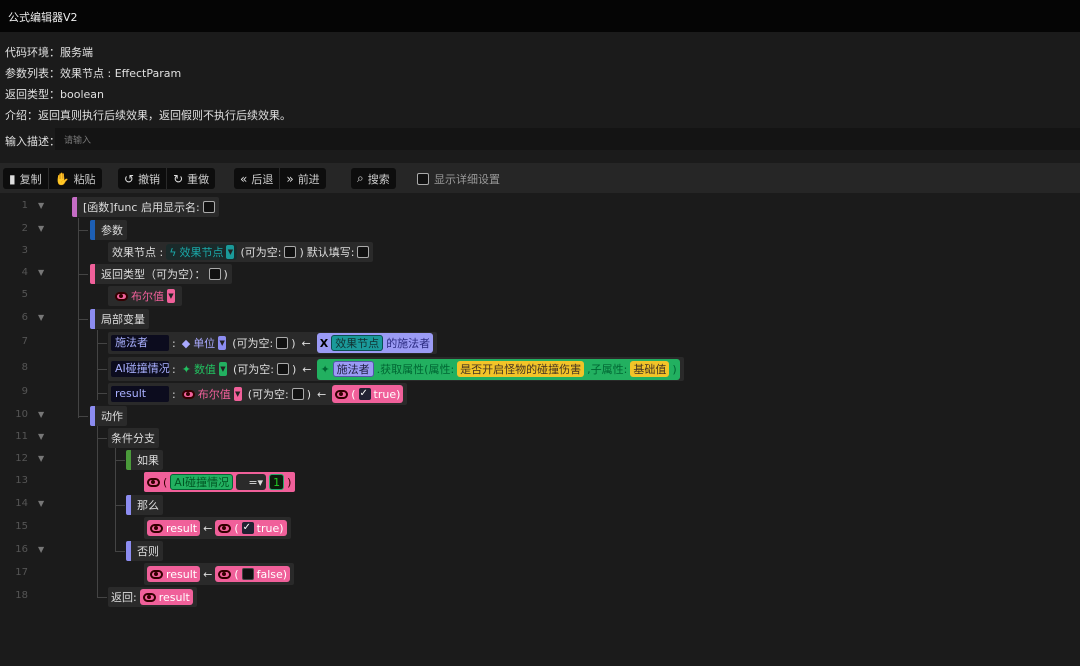 Image resolution: width=1080 pixels, height=666 pixels. Describe the element at coordinates (650, 369) in the screenshot. I see `sub-attr-chip: 基础值` at that location.